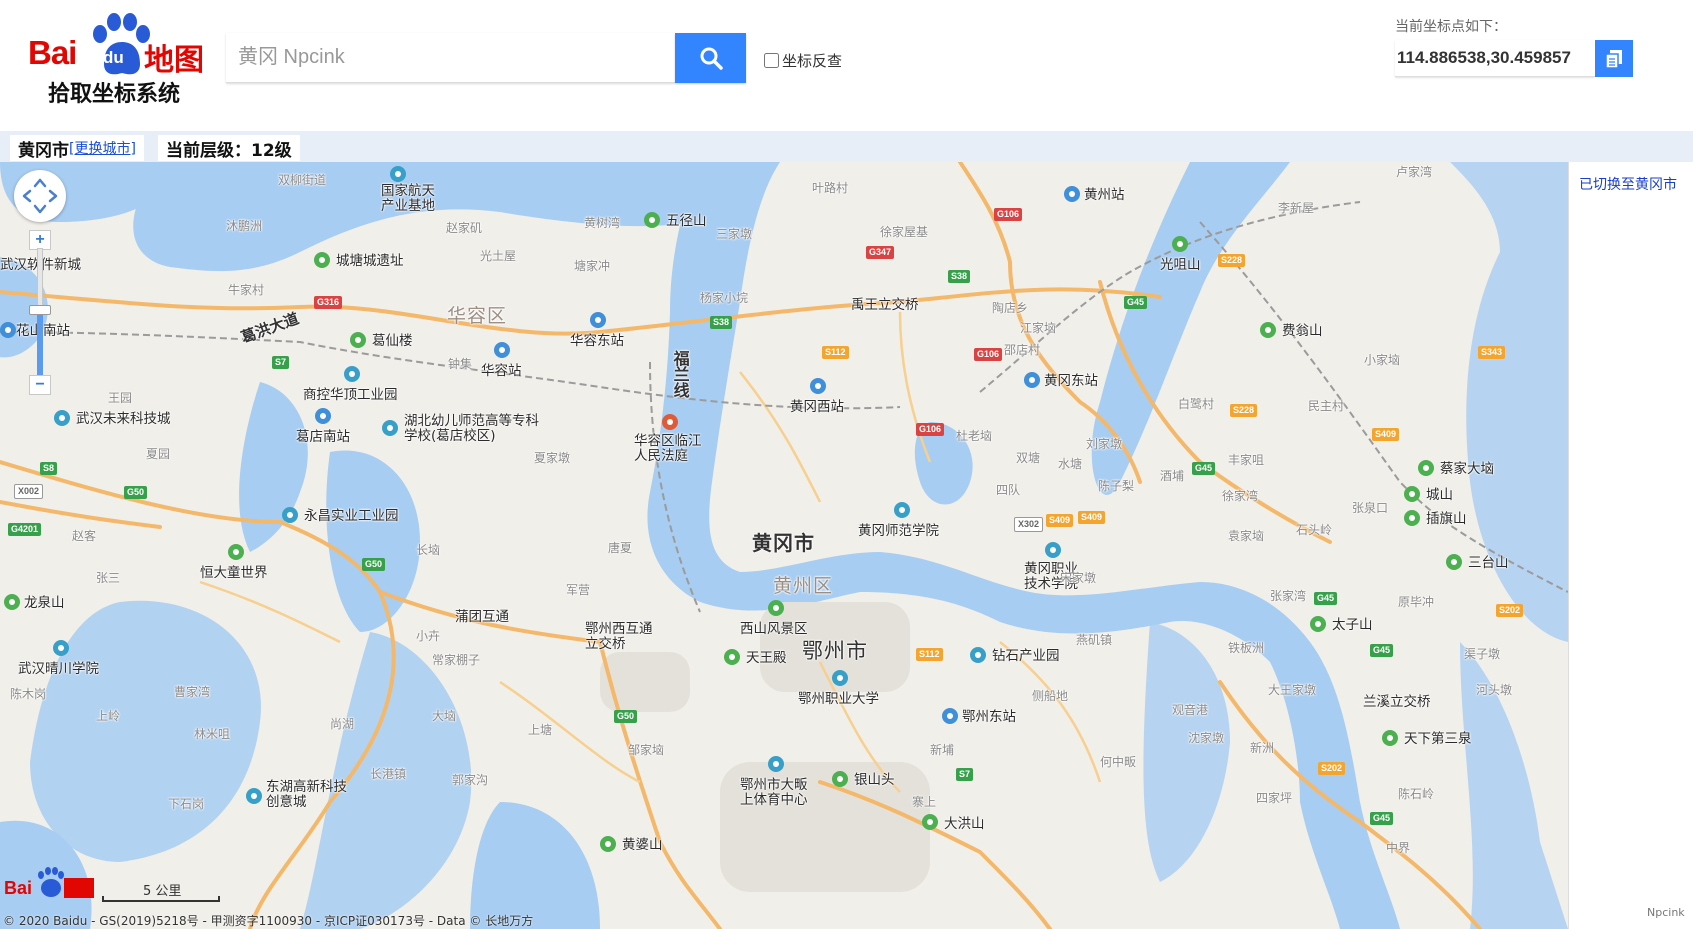 This screenshot has width=1693, height=929. Describe the element at coordinates (602, 223) in the screenshot. I see `map-label-place: 黄树湾` at that location.